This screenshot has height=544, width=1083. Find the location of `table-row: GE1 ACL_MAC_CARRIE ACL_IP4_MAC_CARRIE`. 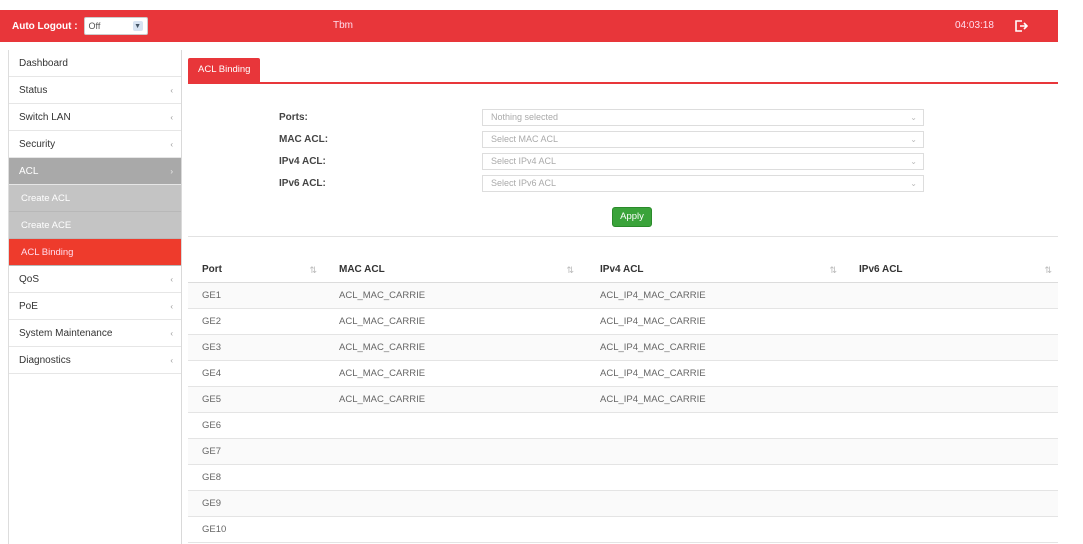

table-row: GE1 ACL_MAC_CARRIE ACL_IP4_MAC_CARRIE is located at coordinates (623, 296).